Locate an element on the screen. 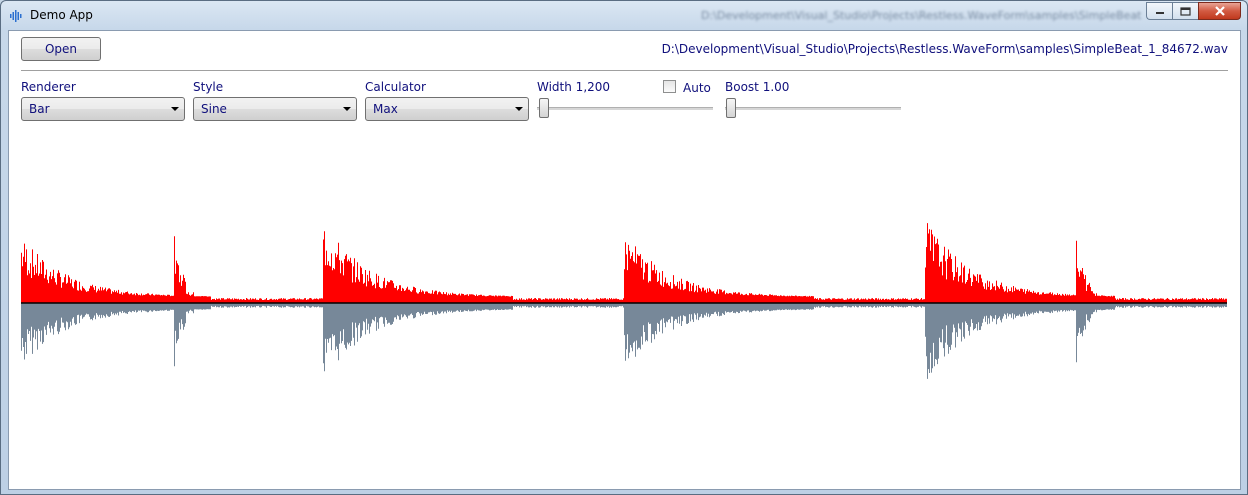  calculator-label: Calculator is located at coordinates (395, 87).